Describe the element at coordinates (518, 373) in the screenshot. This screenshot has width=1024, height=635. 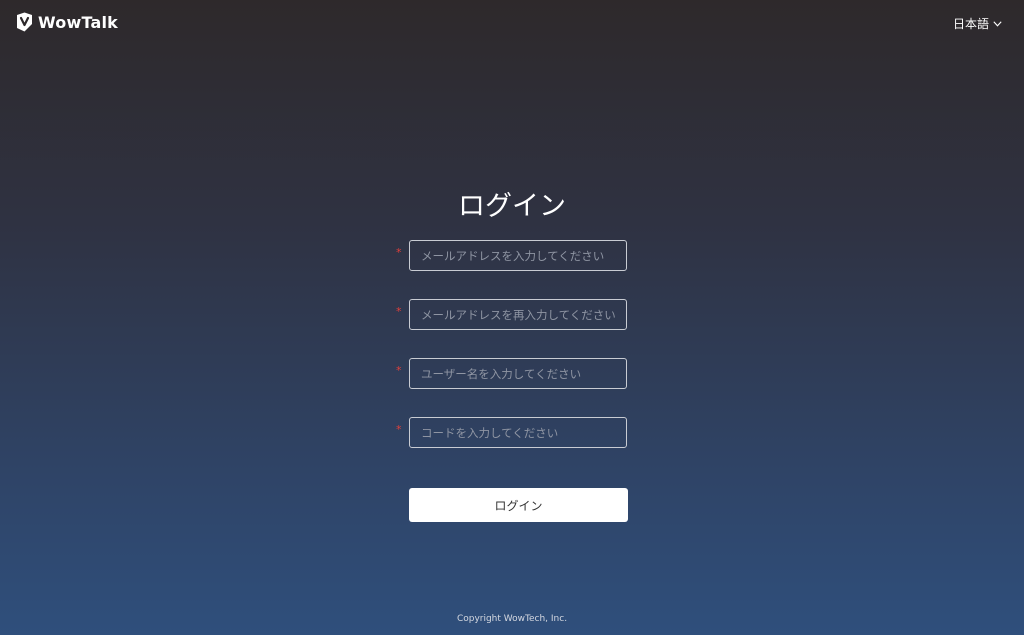
I see `username-input` at that location.